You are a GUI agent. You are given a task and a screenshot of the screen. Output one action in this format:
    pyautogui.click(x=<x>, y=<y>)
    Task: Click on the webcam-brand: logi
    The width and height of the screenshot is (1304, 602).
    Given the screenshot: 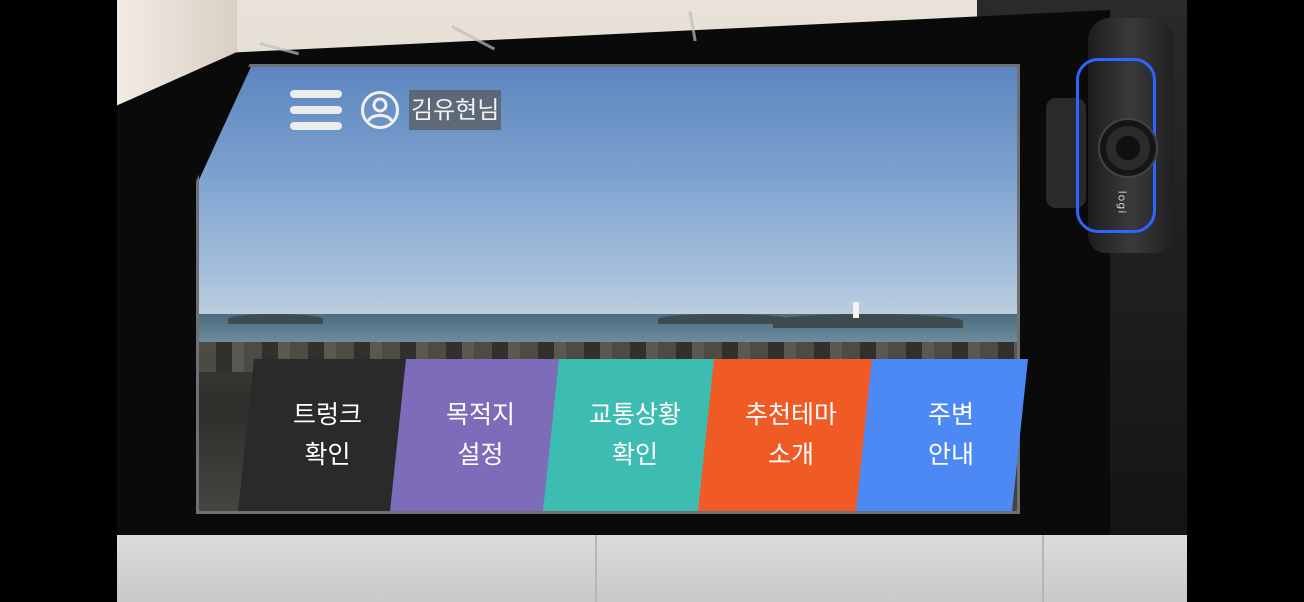 What is the action you would take?
    pyautogui.click(x=1122, y=202)
    